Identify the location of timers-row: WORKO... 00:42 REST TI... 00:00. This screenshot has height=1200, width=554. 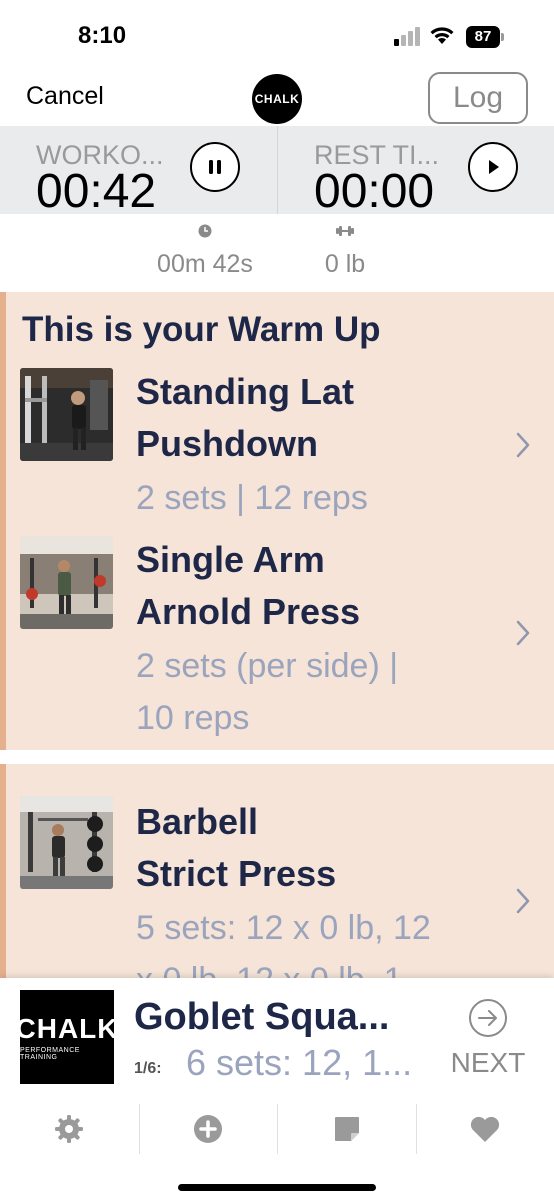
(277, 172).